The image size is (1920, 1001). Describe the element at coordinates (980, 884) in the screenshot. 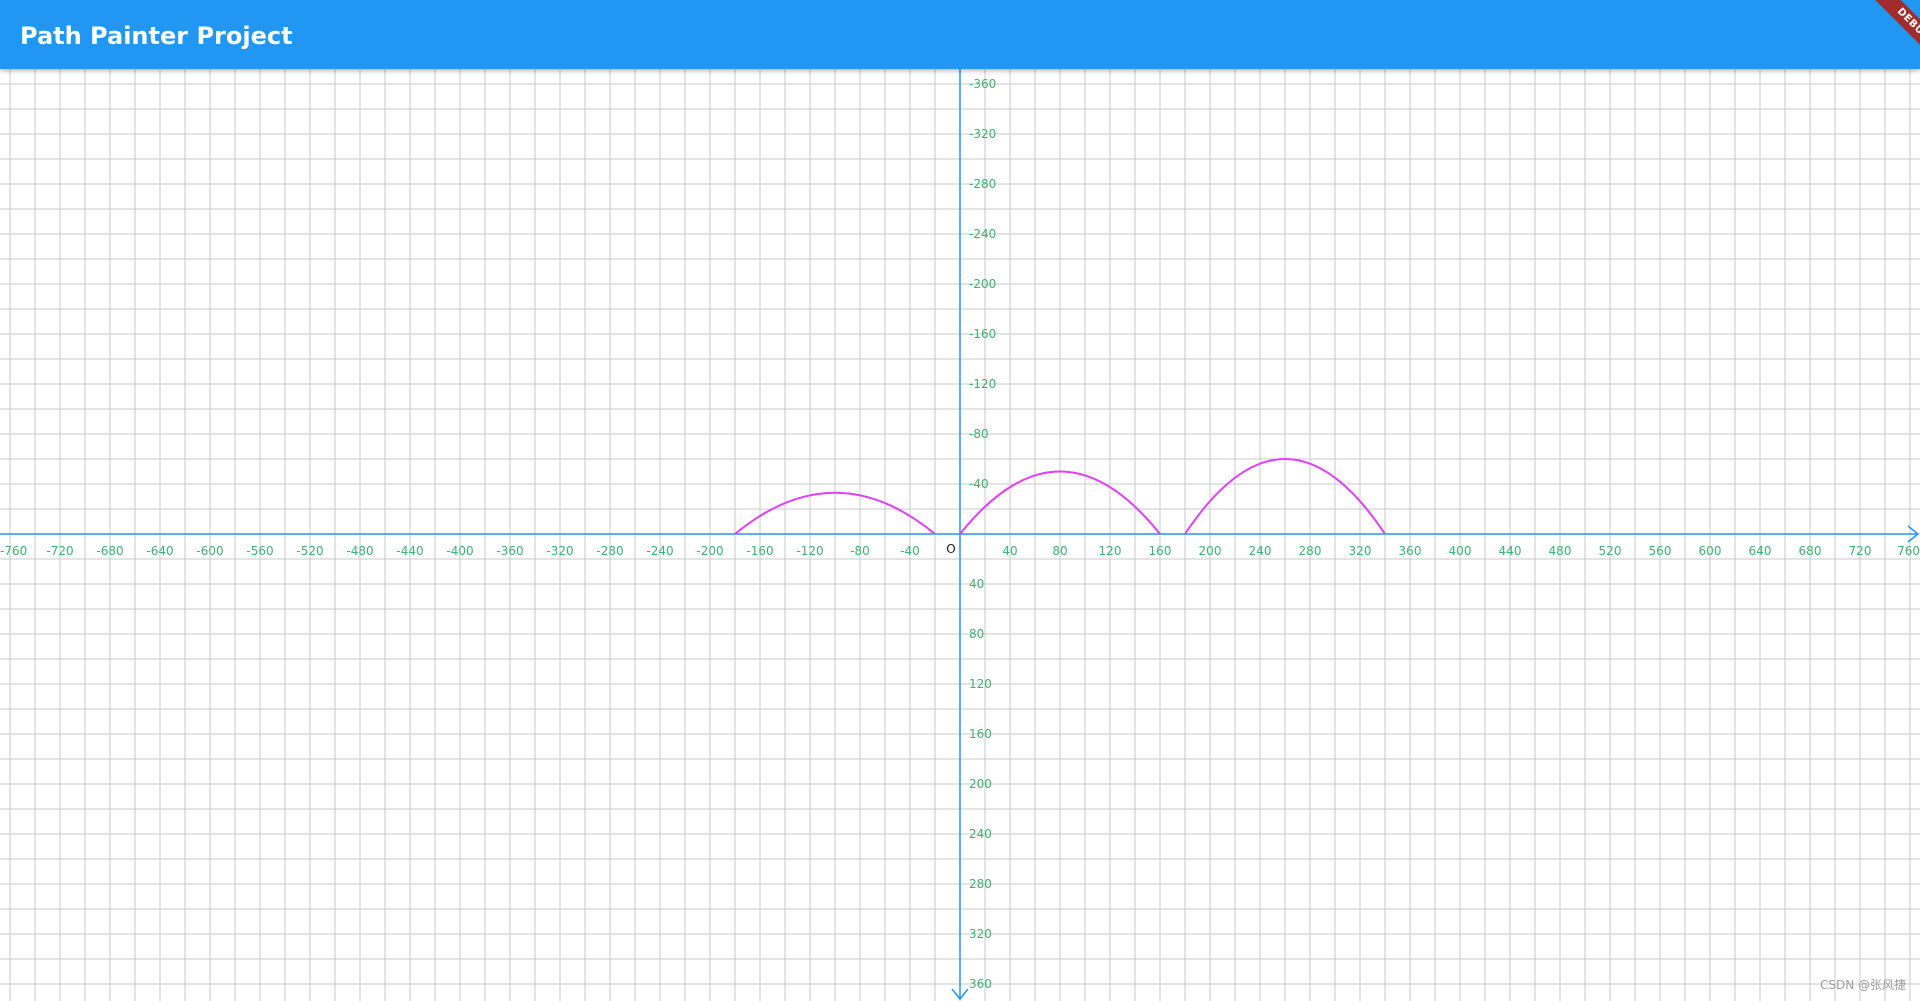

I see `y-tick-label: 280` at that location.